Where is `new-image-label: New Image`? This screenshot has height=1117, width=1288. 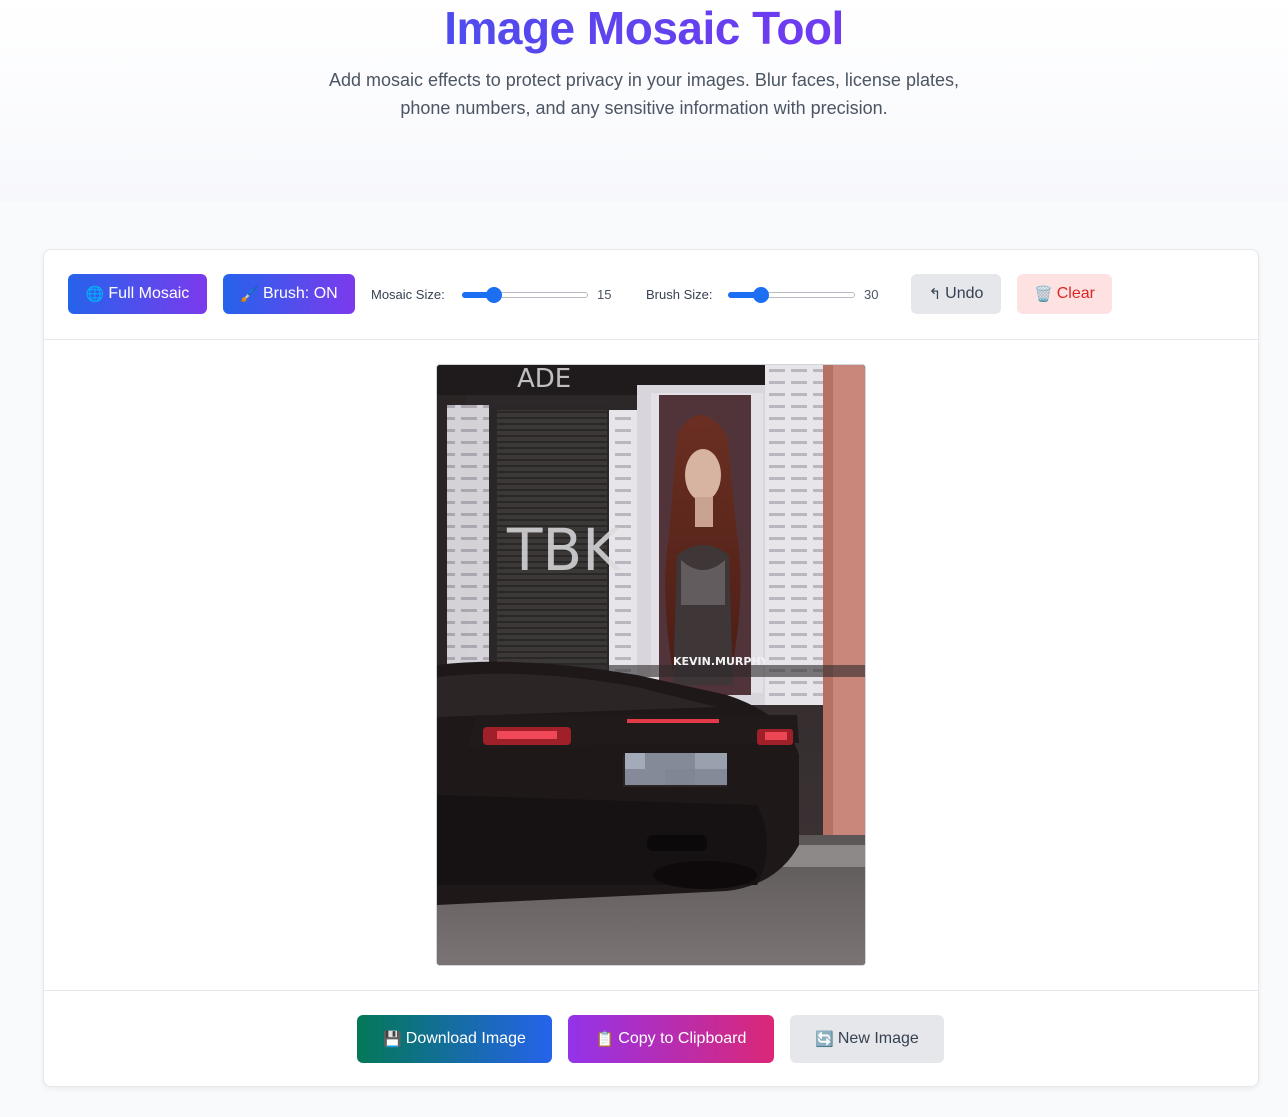 new-image-label: New Image is located at coordinates (878, 1038).